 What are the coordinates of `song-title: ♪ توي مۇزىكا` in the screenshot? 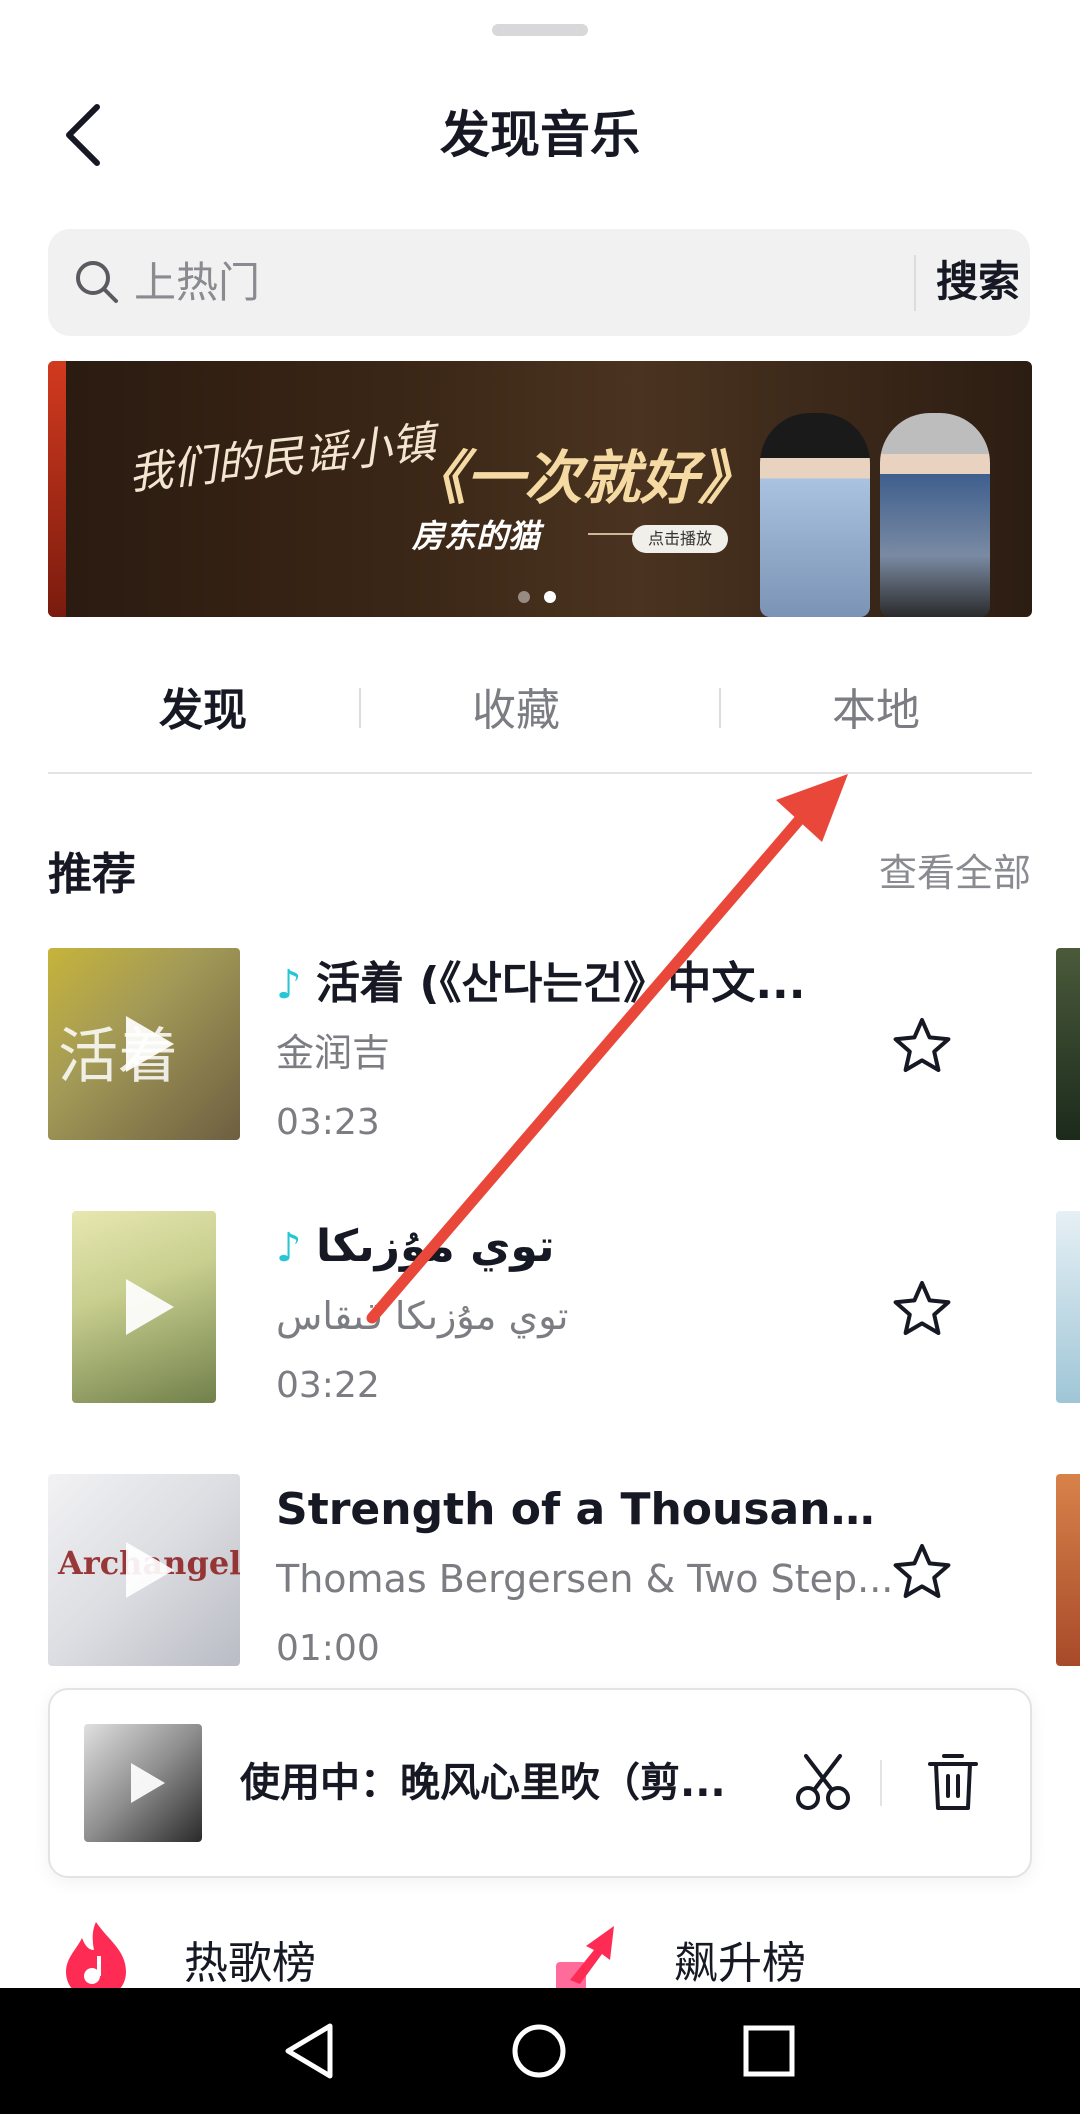 It's located at (586, 1247).